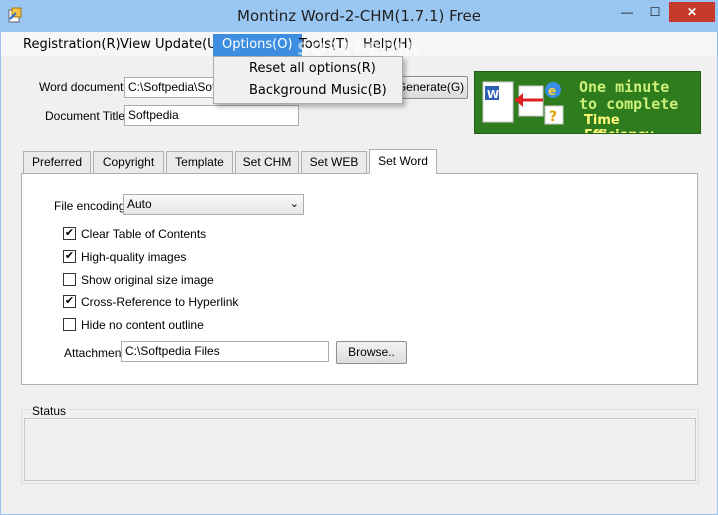 This screenshot has height=515, width=718. Describe the element at coordinates (147, 280) in the screenshot. I see `checkbox-original-size-label: Show original size image` at that location.